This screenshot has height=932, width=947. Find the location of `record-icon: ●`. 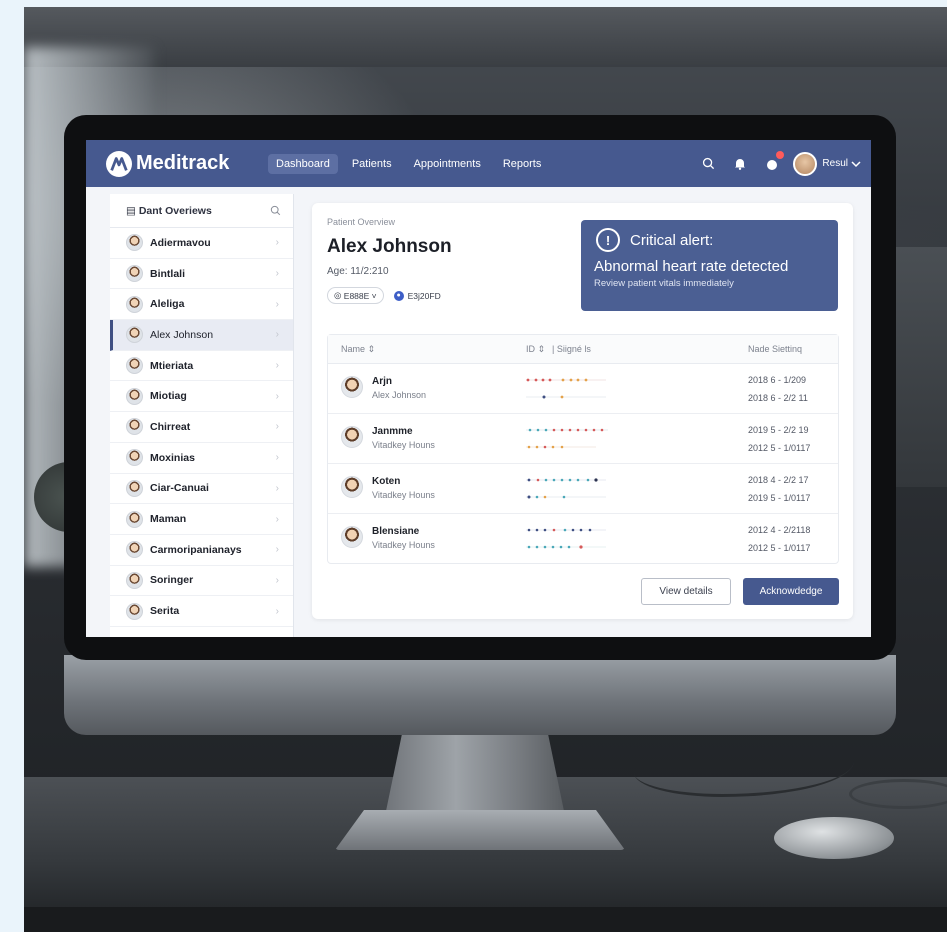

record-icon: ● is located at coordinates (398, 295).